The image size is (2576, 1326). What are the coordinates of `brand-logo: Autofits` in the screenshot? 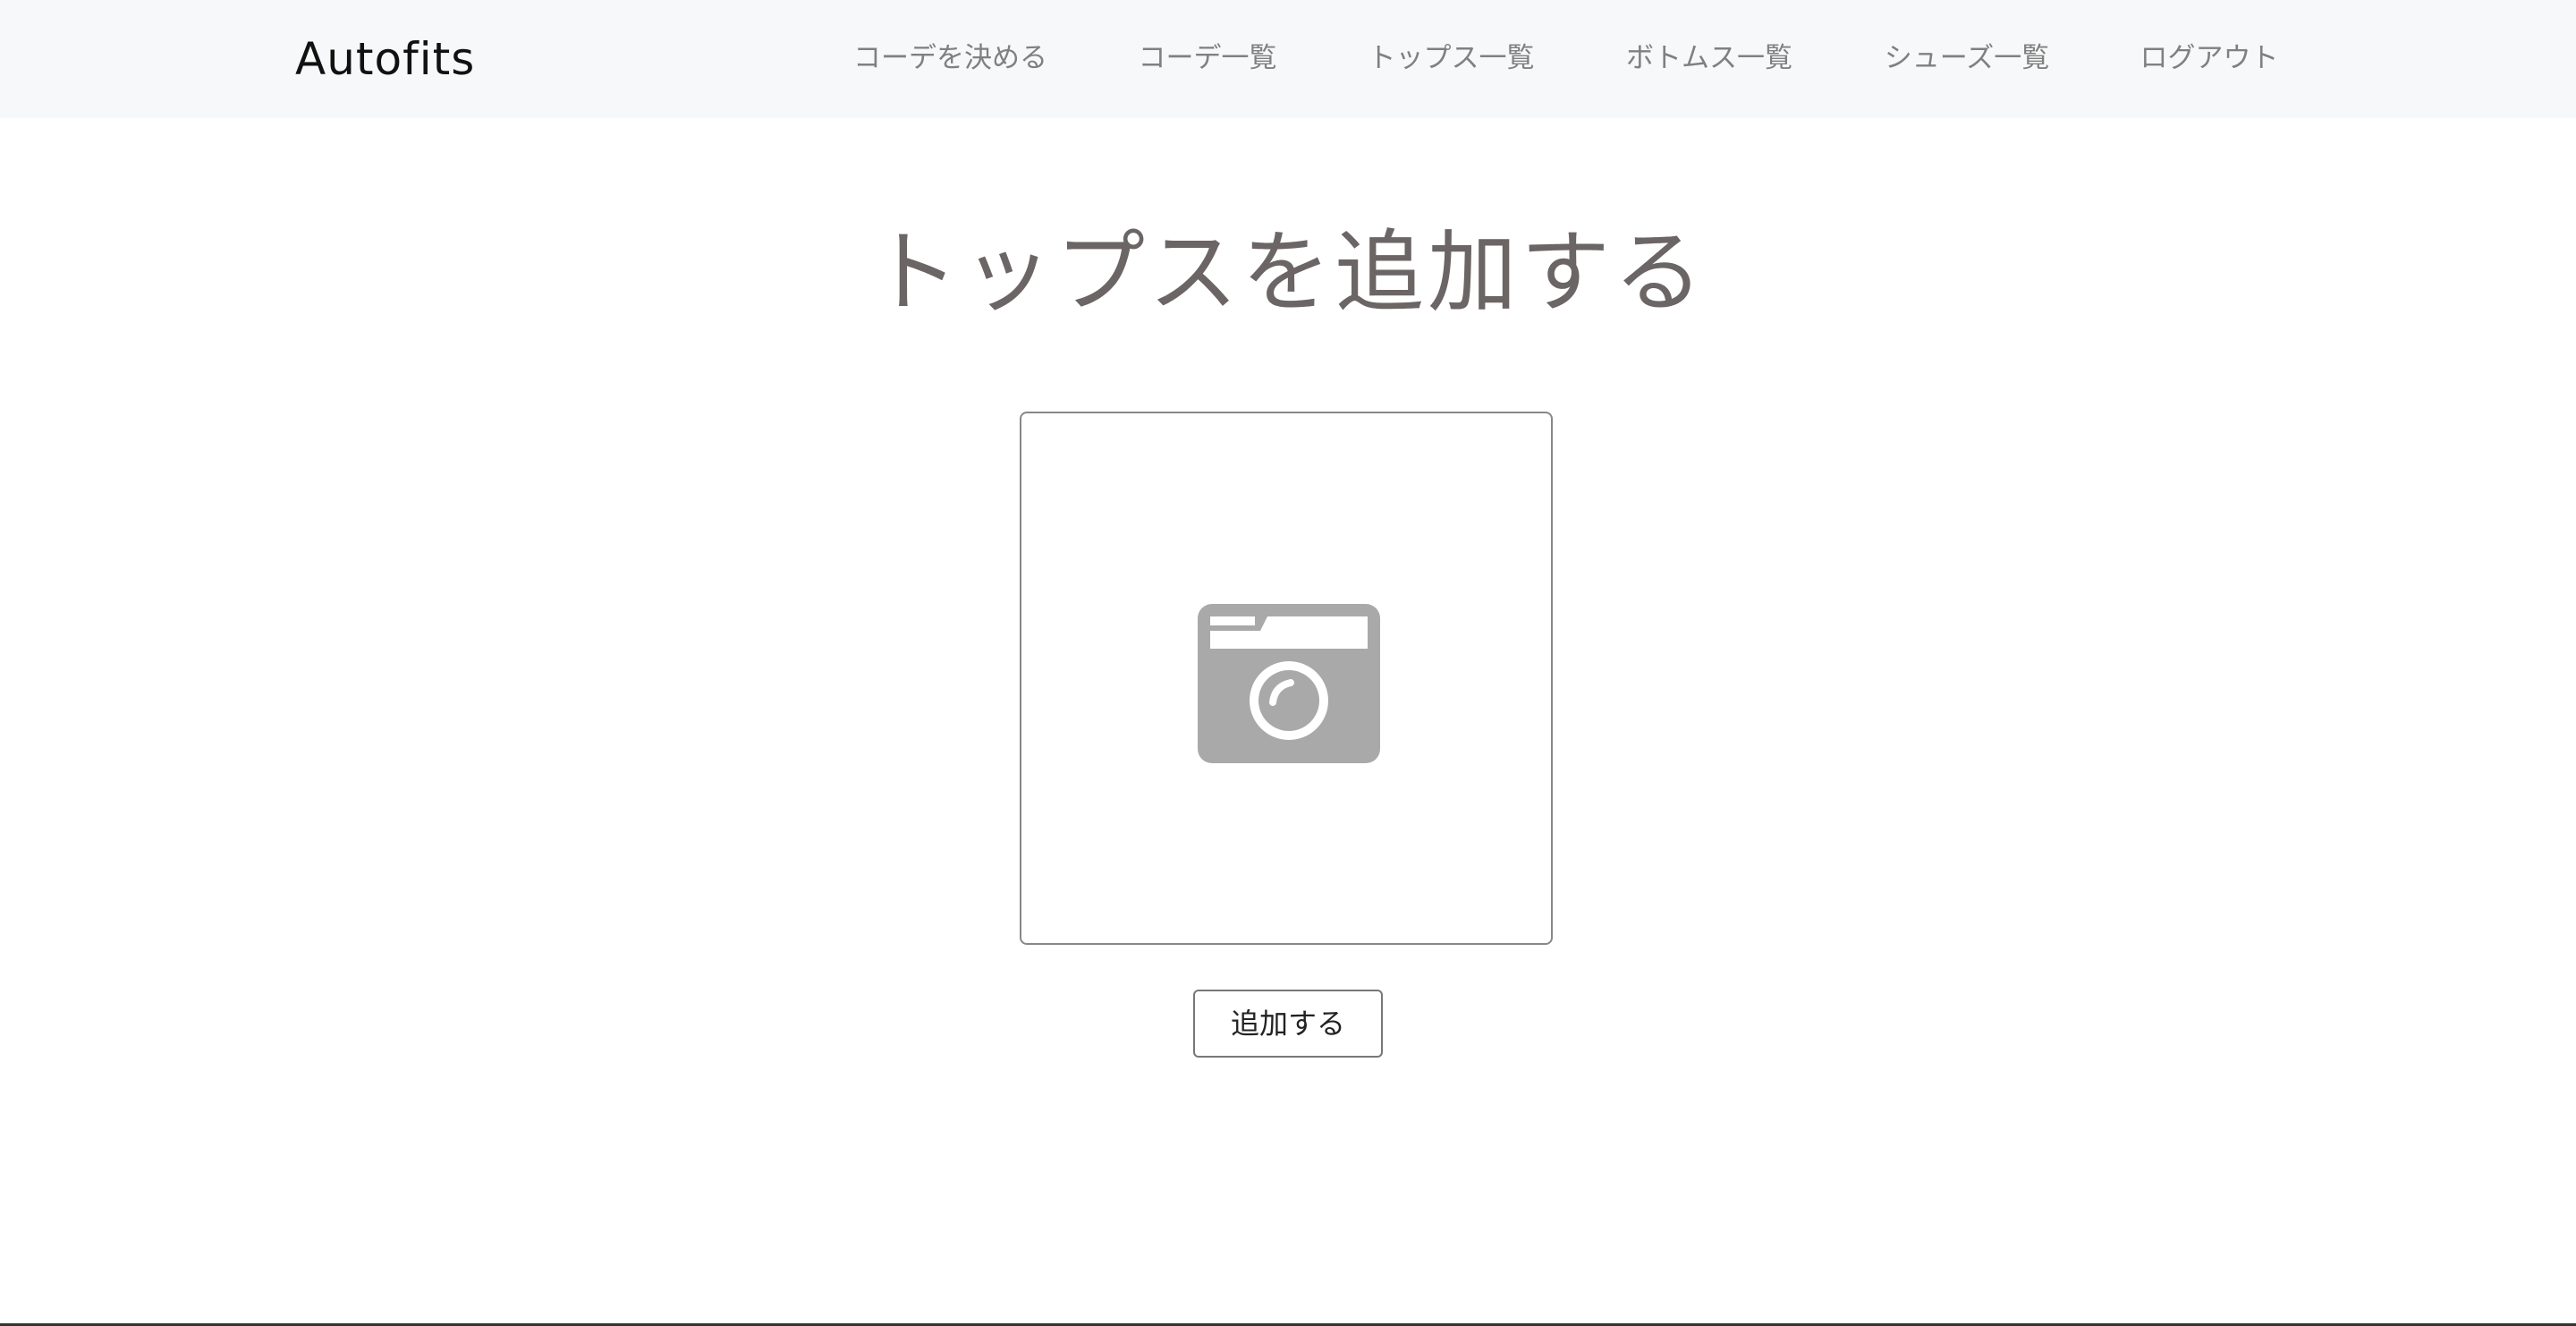 It's located at (385, 59).